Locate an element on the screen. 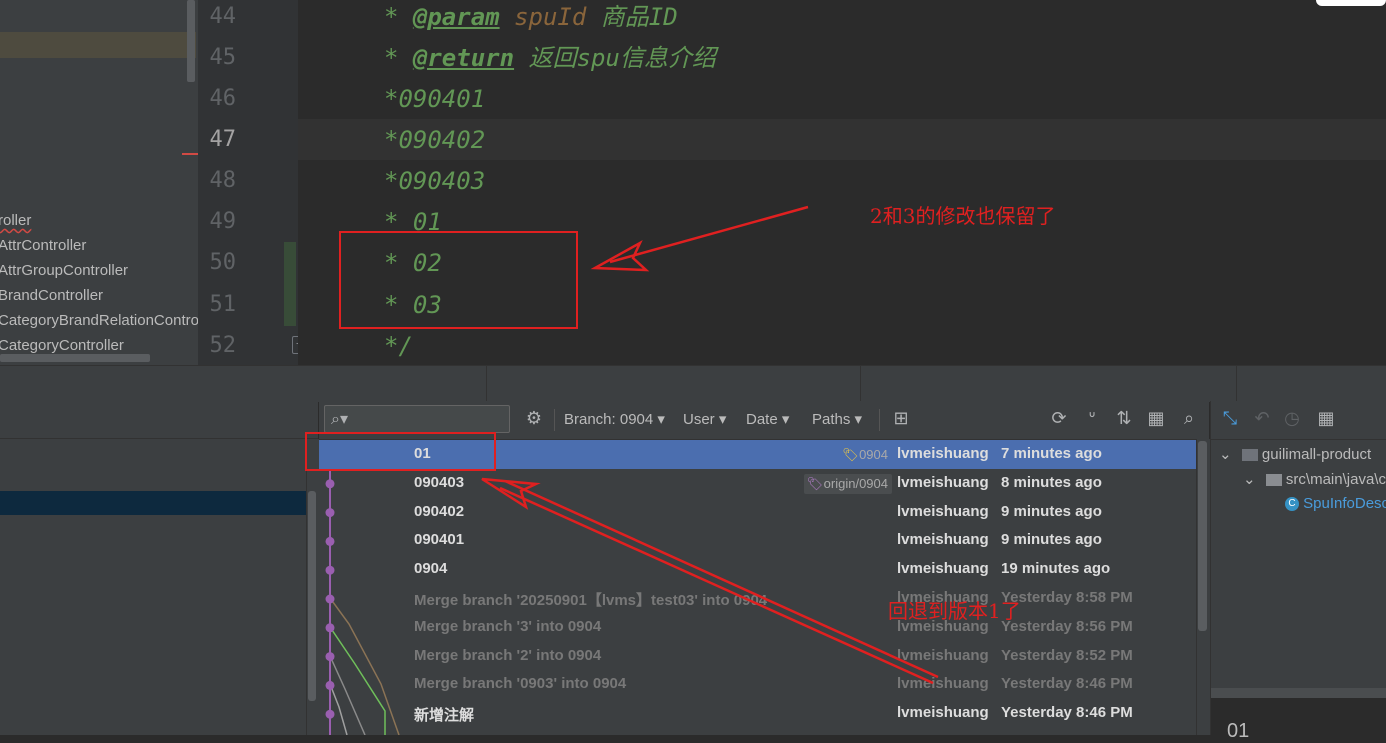  folder-icon is located at coordinates (1273, 480).